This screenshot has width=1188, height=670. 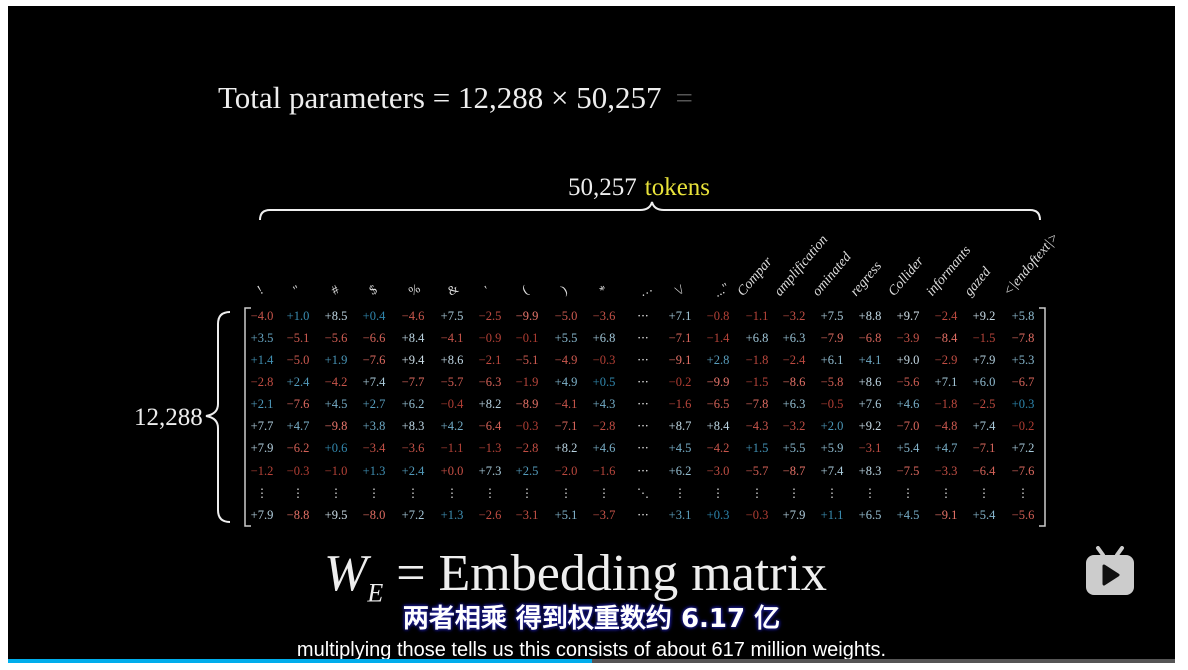 What do you see at coordinates (908, 382) in the screenshot?
I see `matrix-row-cell: −5.6` at bounding box center [908, 382].